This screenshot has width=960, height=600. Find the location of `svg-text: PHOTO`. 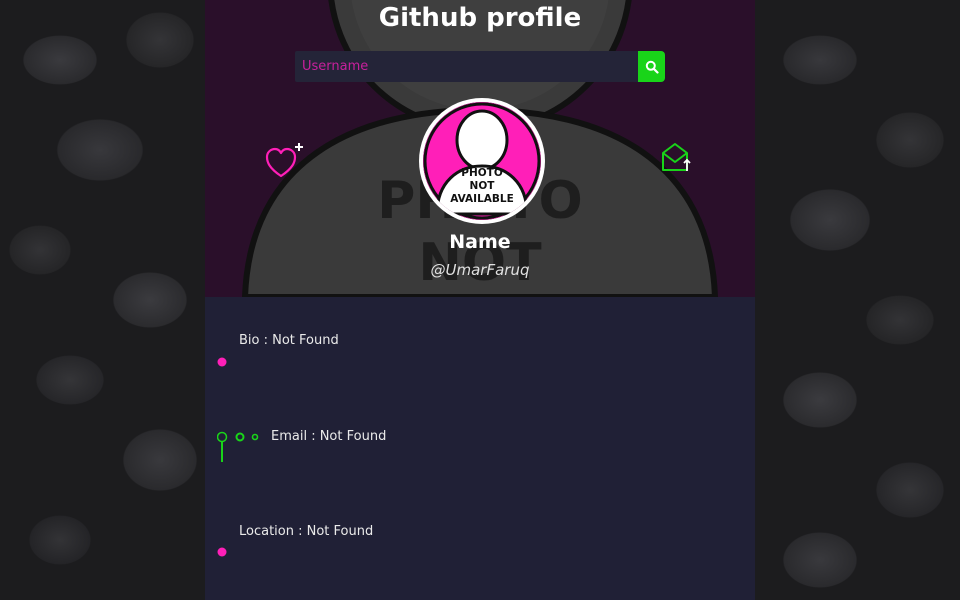

svg-text: PHOTO is located at coordinates (482, 173).